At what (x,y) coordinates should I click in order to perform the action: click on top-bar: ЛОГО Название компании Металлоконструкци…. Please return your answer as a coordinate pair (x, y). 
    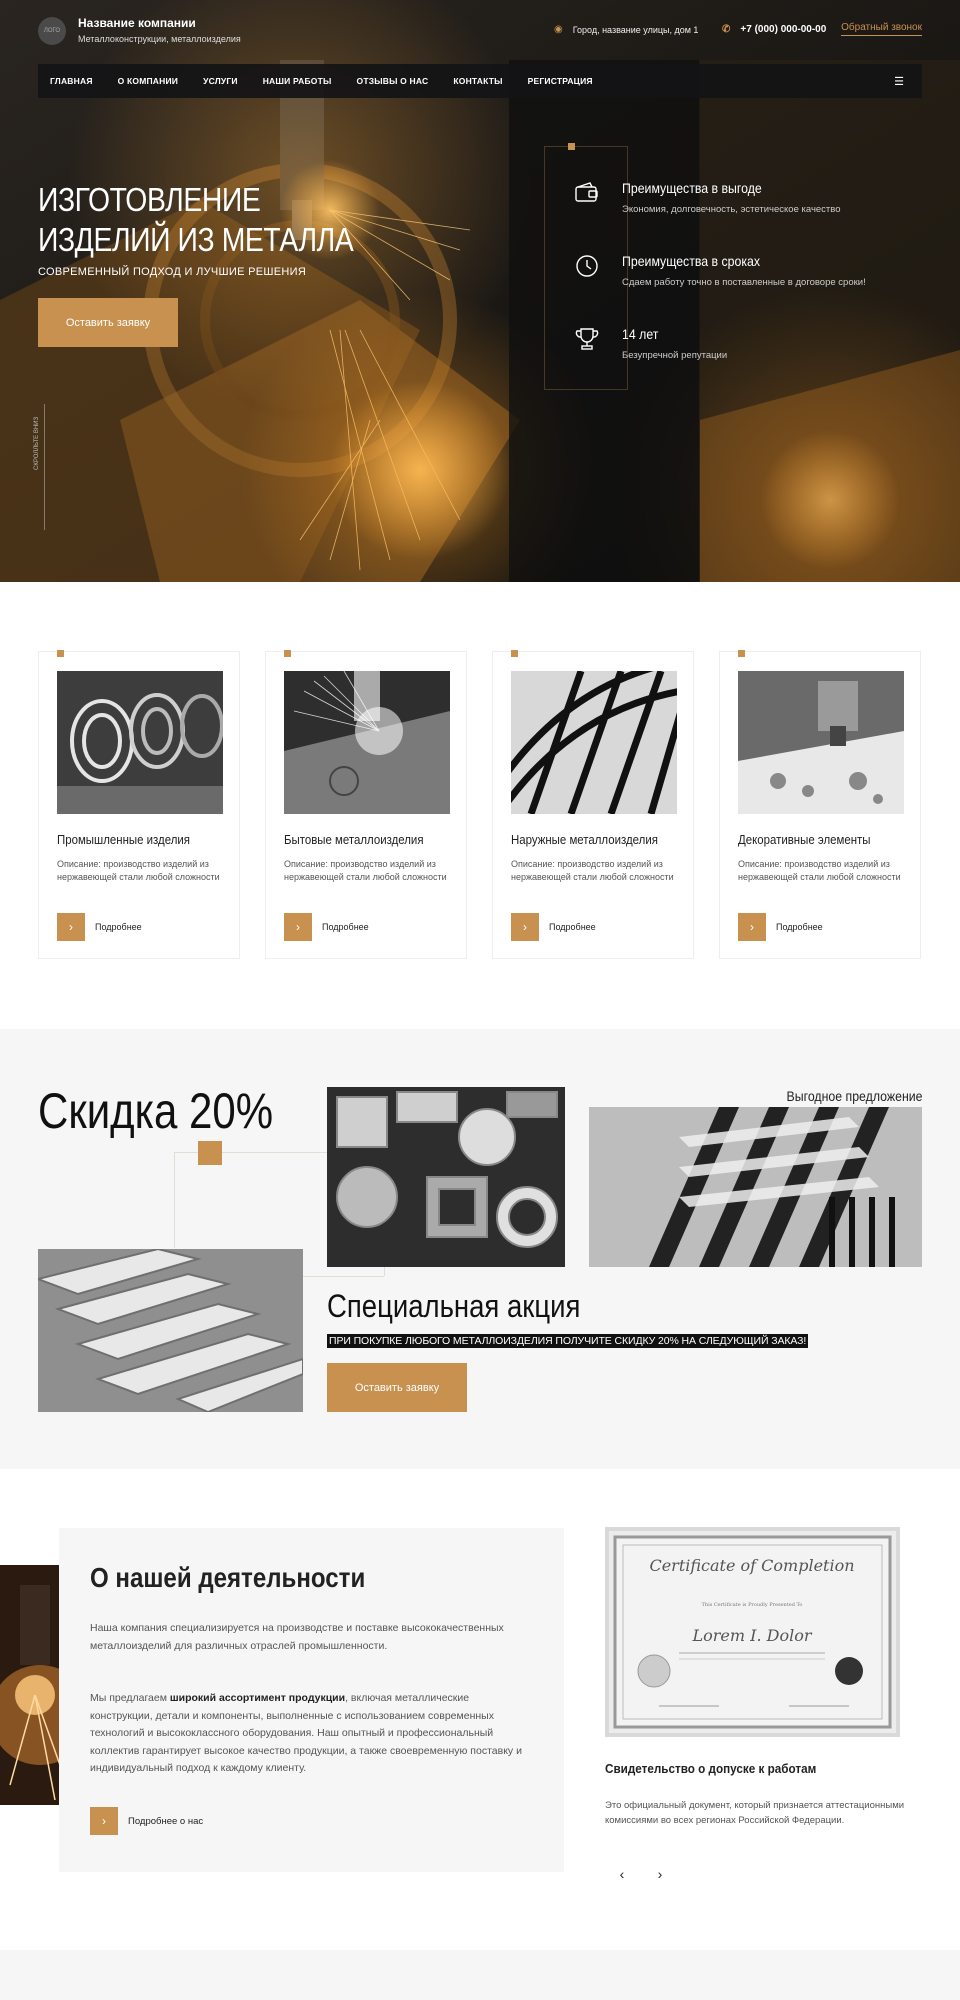
    Looking at the image, I should click on (480, 31).